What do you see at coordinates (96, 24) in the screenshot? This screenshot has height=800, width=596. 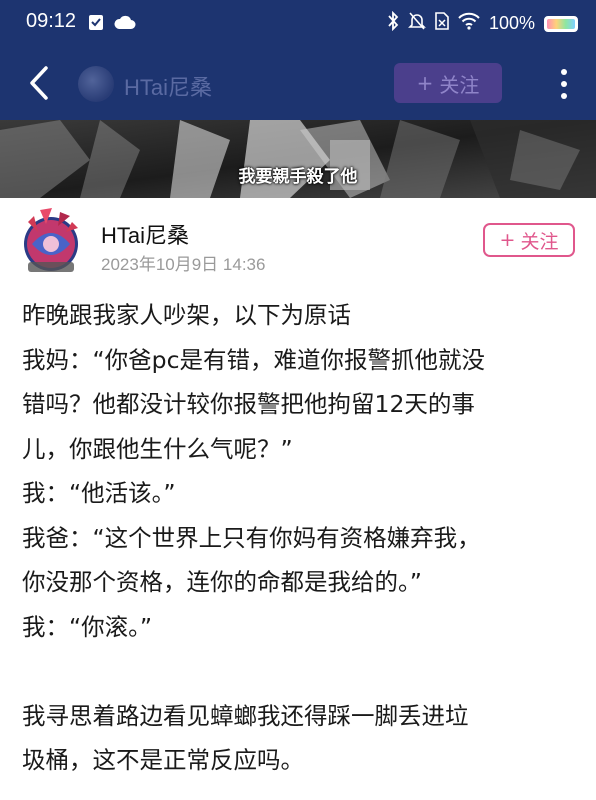 I see `notification-icon` at bounding box center [96, 24].